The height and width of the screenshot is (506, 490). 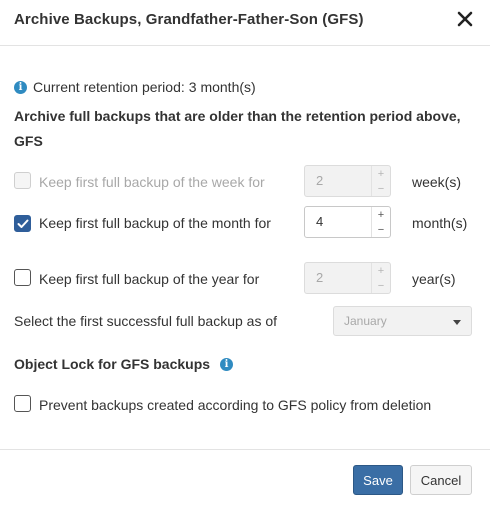 I want to click on year-stepper: 2 + −, so click(x=347, y=278).